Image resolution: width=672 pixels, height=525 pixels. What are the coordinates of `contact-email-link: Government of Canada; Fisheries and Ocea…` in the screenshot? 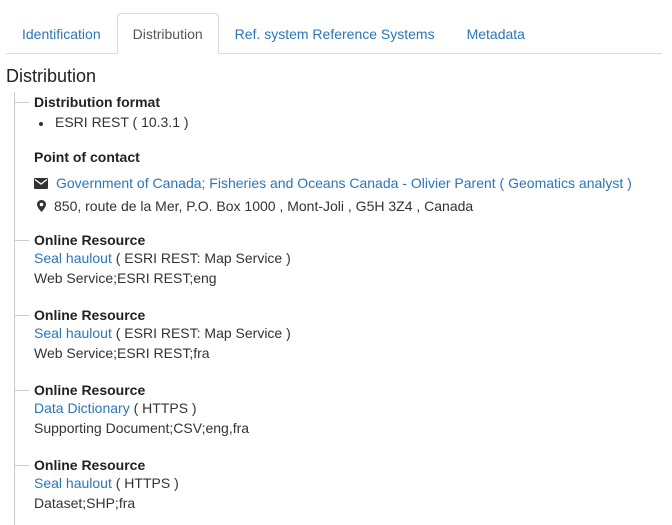 It's located at (344, 183).